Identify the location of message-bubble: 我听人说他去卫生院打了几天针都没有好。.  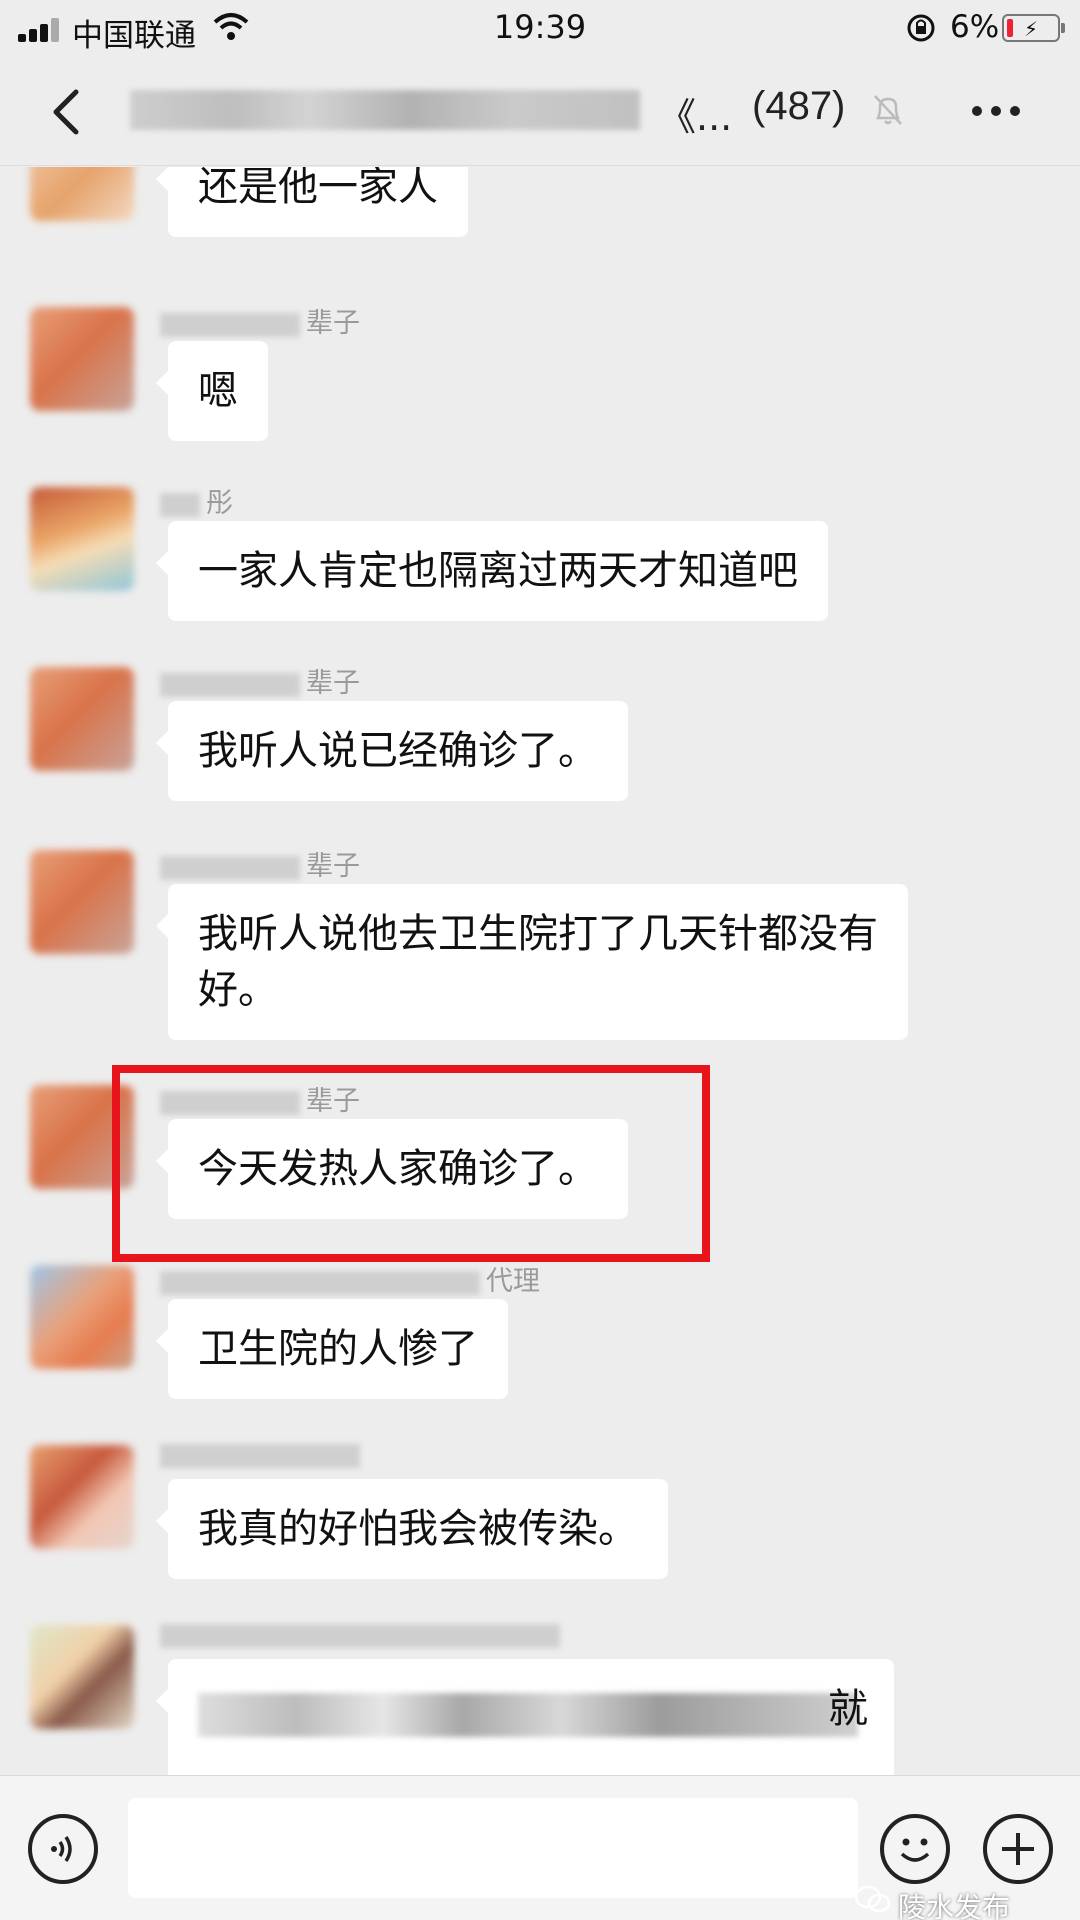
(532, 962).